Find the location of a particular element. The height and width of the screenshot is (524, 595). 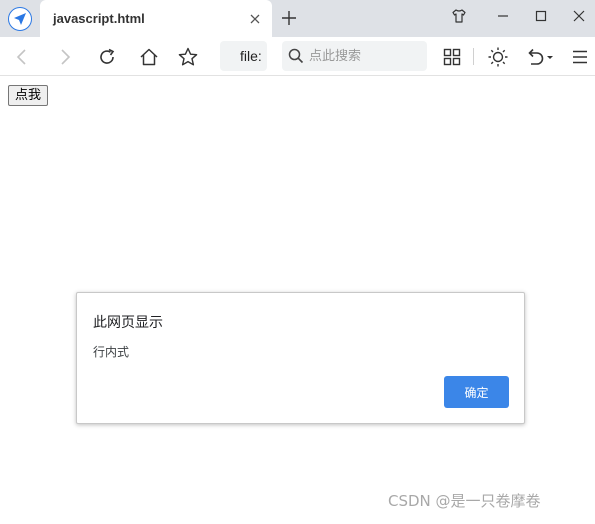

watermark: CSDN @是一只卷摩卷 is located at coordinates (464, 501).